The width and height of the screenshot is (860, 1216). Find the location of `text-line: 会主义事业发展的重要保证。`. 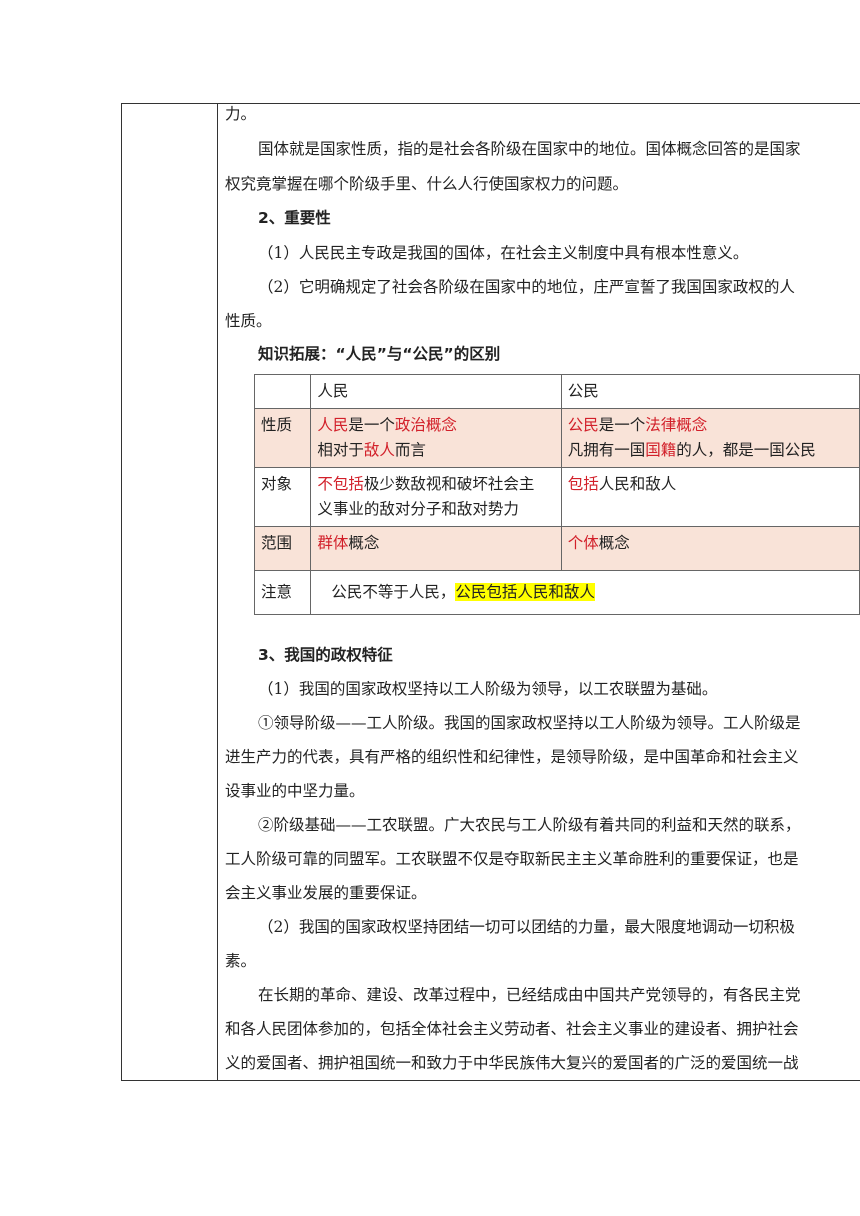

text-line: 会主义事业发展的重要保证。 is located at coordinates (326, 893).